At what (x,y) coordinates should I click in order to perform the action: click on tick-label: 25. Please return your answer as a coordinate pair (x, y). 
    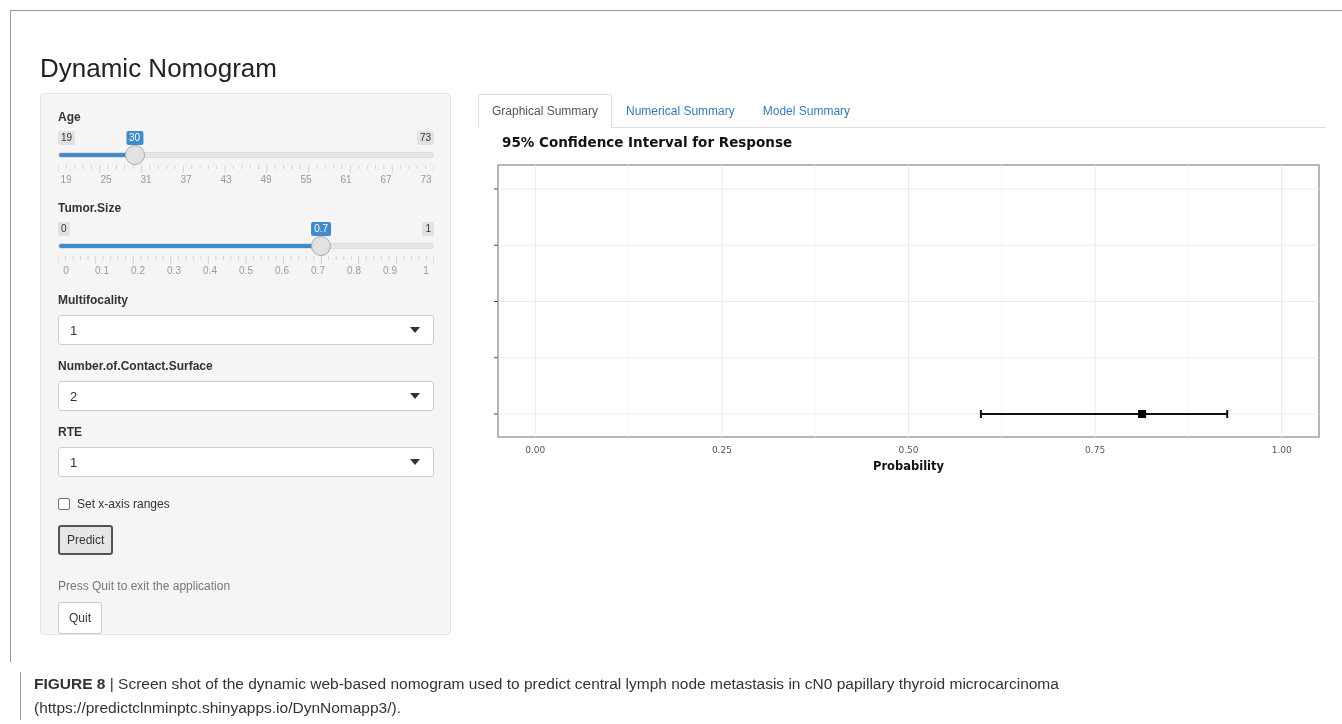
    Looking at the image, I should click on (106, 179).